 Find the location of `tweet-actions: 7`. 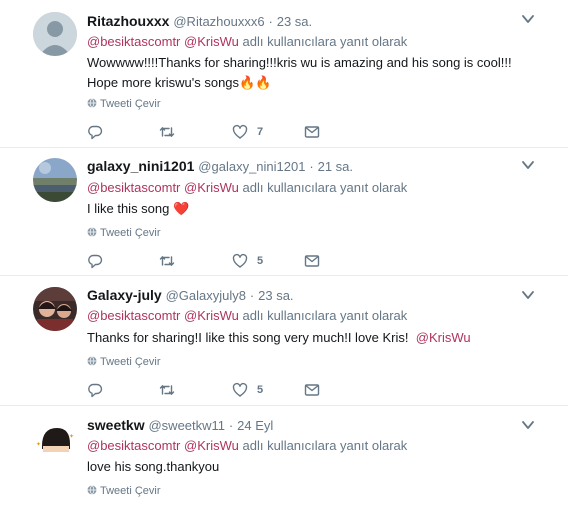

tweet-actions: 7 is located at coordinates (217, 132).